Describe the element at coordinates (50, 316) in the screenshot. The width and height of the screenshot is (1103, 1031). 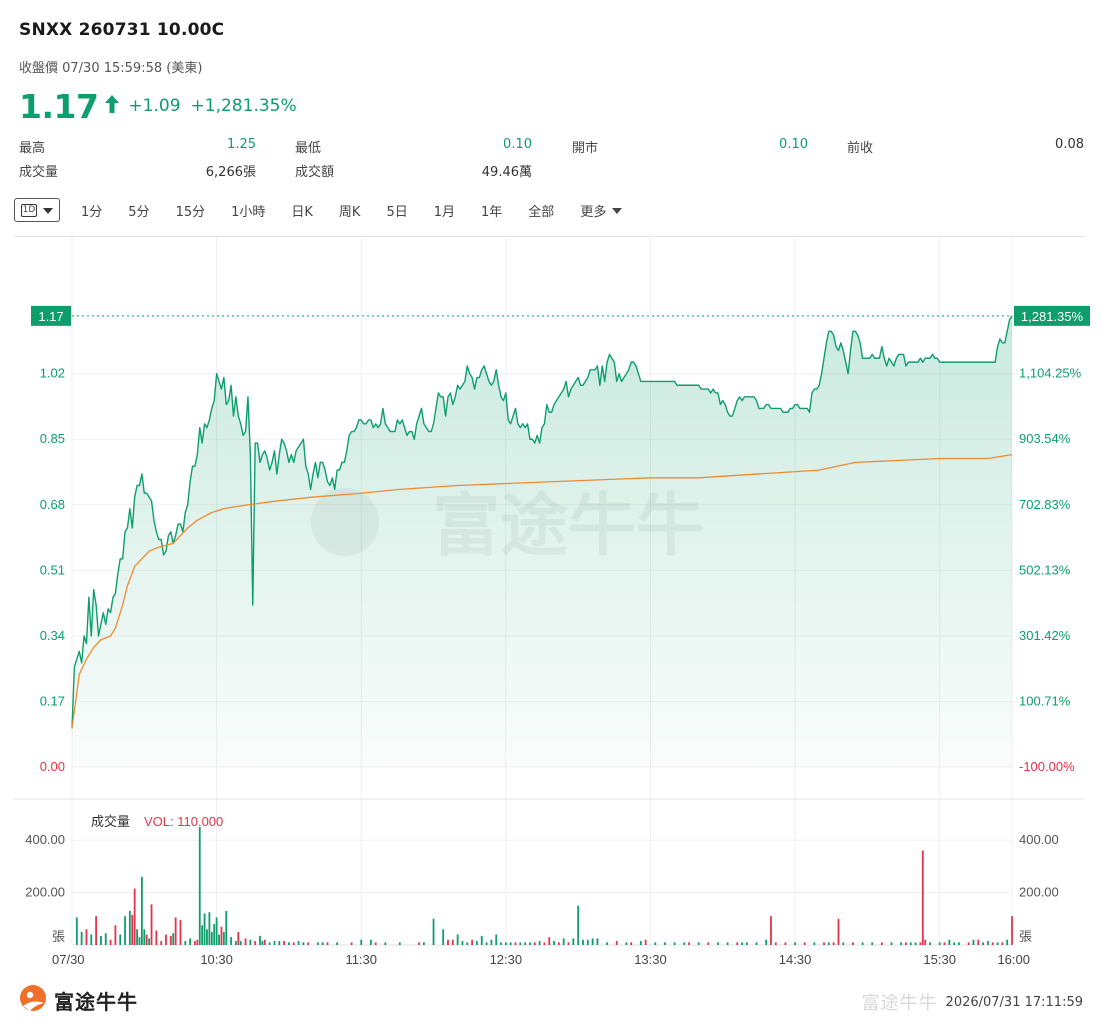
I see `last-price-tag-label: 1.17` at that location.